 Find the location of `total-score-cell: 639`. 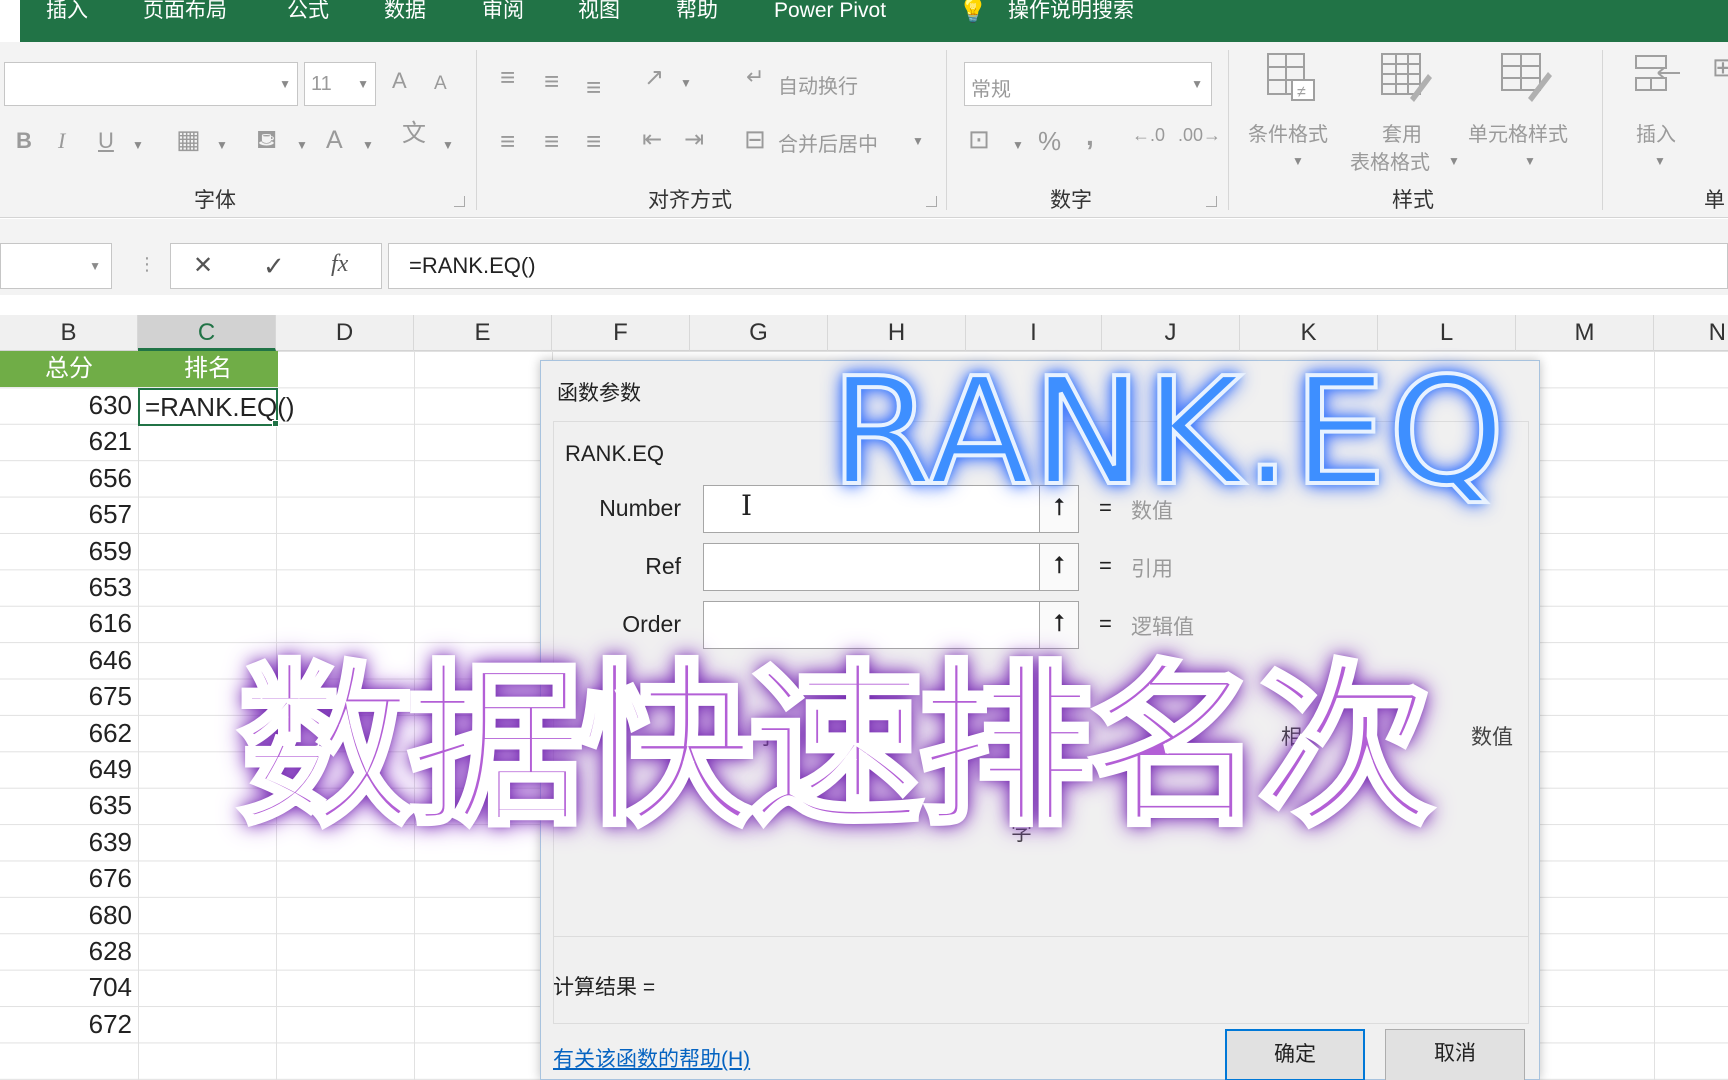

total-score-cell: 639 is located at coordinates (68, 842).